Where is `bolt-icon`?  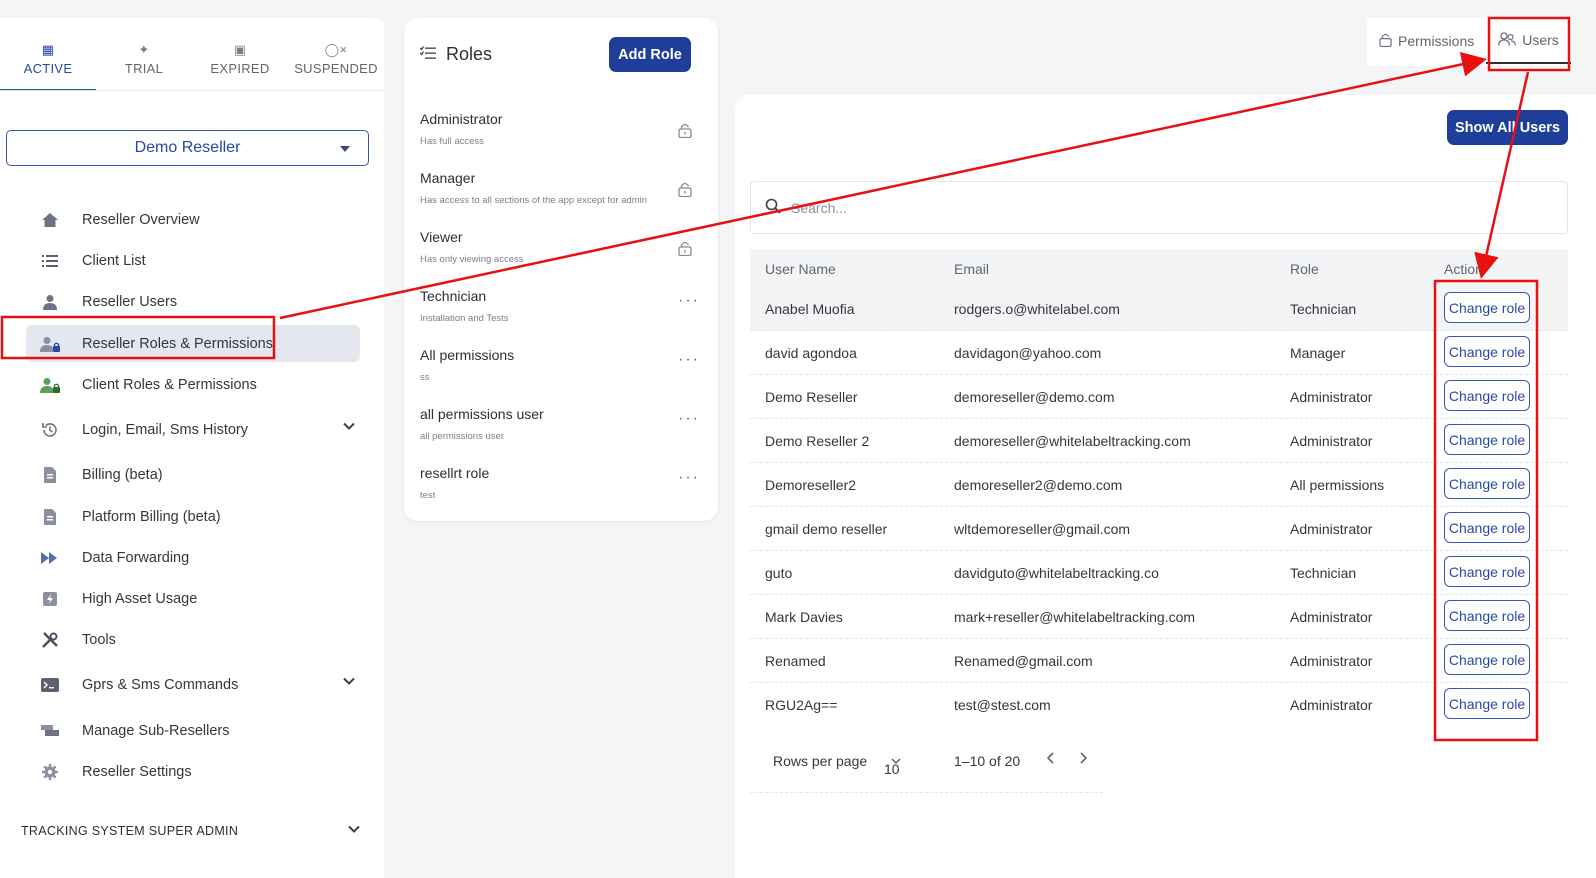 bolt-icon is located at coordinates (50, 599).